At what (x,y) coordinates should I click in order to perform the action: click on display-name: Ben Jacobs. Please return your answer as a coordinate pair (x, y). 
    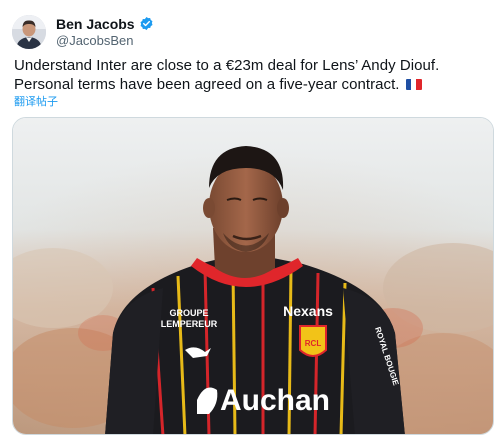
    Looking at the image, I should click on (95, 24).